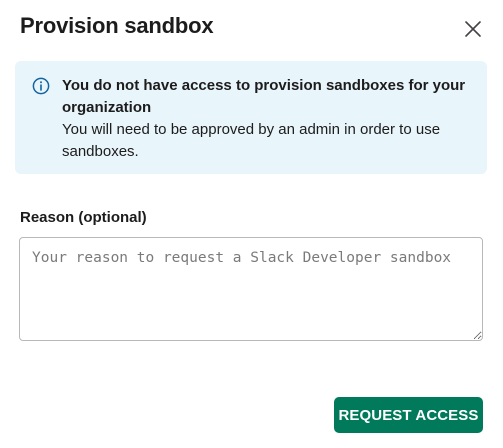  I want to click on request-access-button: REQUEST ACCESS, so click(408, 415).